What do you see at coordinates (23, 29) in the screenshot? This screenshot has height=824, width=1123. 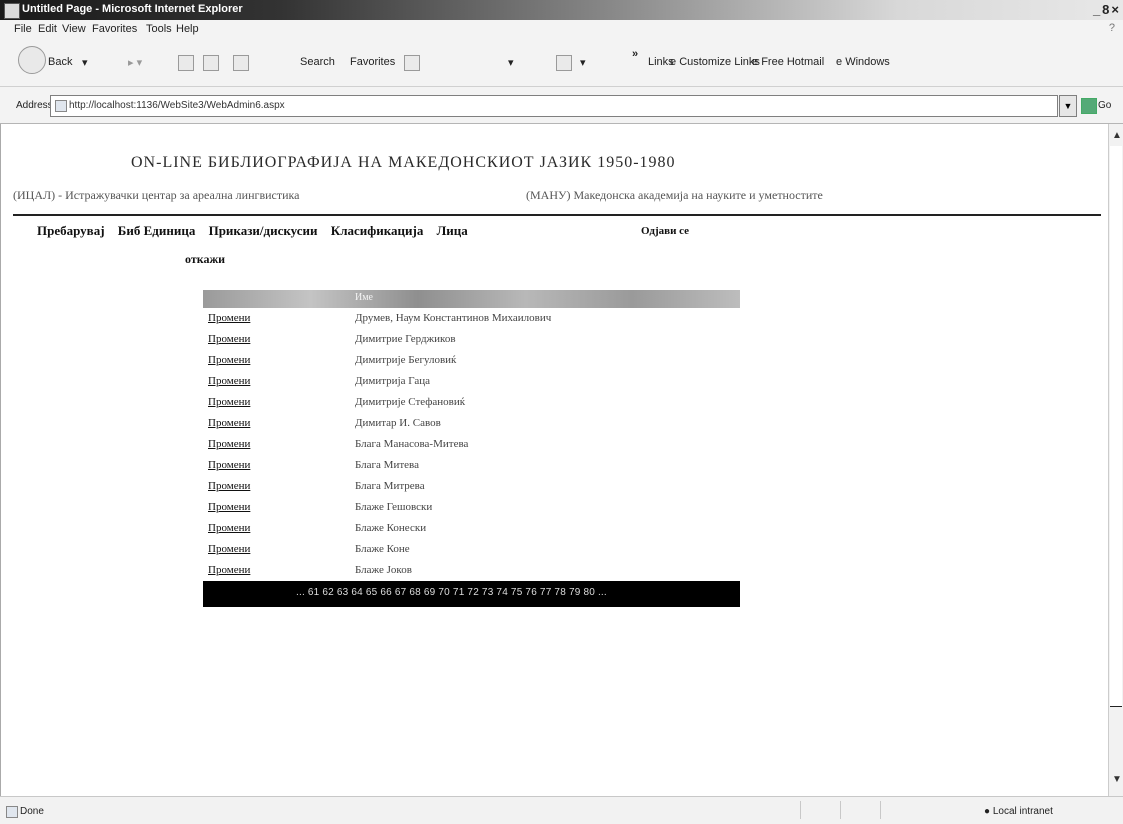 I see `menu-file: File` at bounding box center [23, 29].